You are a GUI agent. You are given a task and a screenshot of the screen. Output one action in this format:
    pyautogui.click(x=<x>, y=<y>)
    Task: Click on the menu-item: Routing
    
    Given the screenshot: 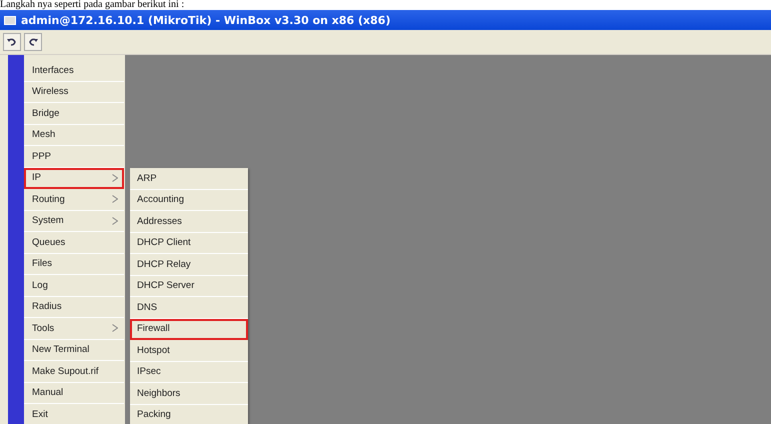 What is the action you would take?
    pyautogui.click(x=74, y=199)
    